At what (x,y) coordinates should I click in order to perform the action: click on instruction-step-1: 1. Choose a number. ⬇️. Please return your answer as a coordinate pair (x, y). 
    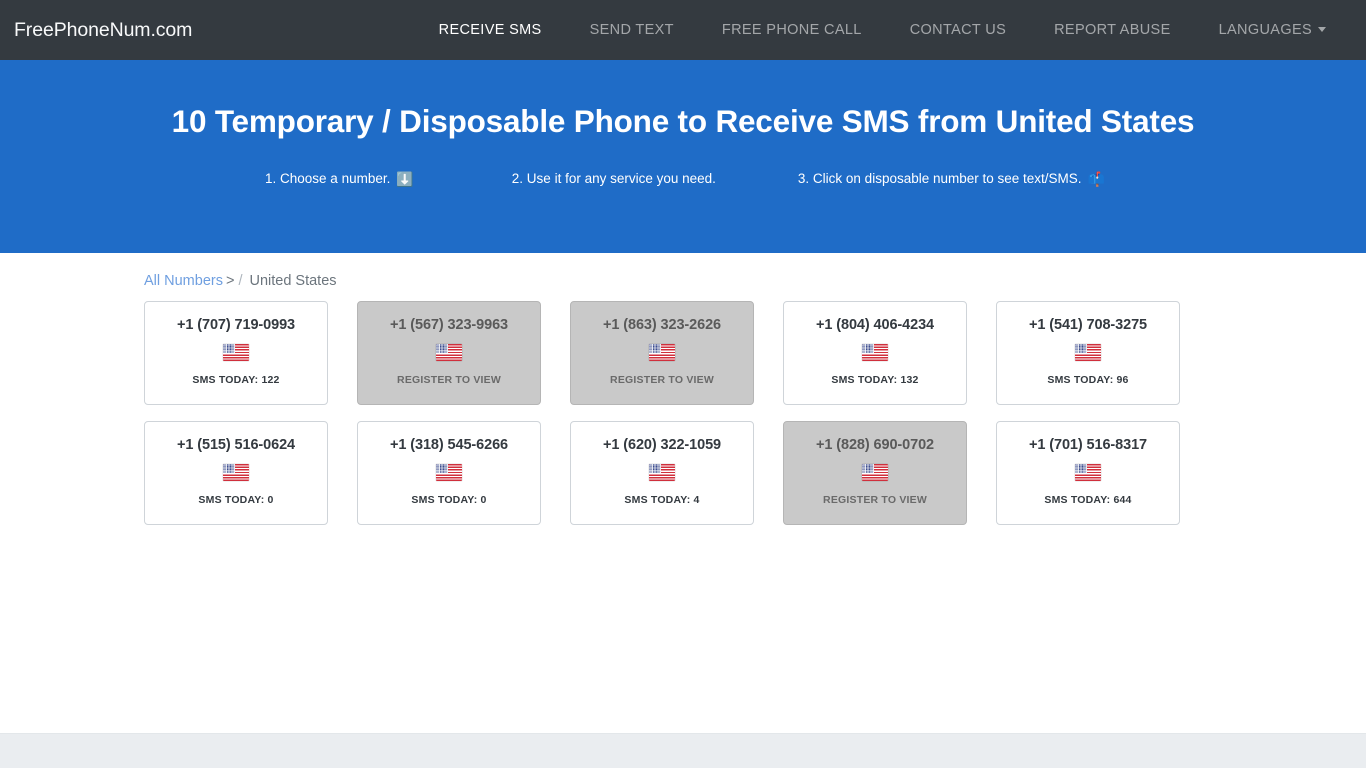
    Looking at the image, I should click on (339, 178).